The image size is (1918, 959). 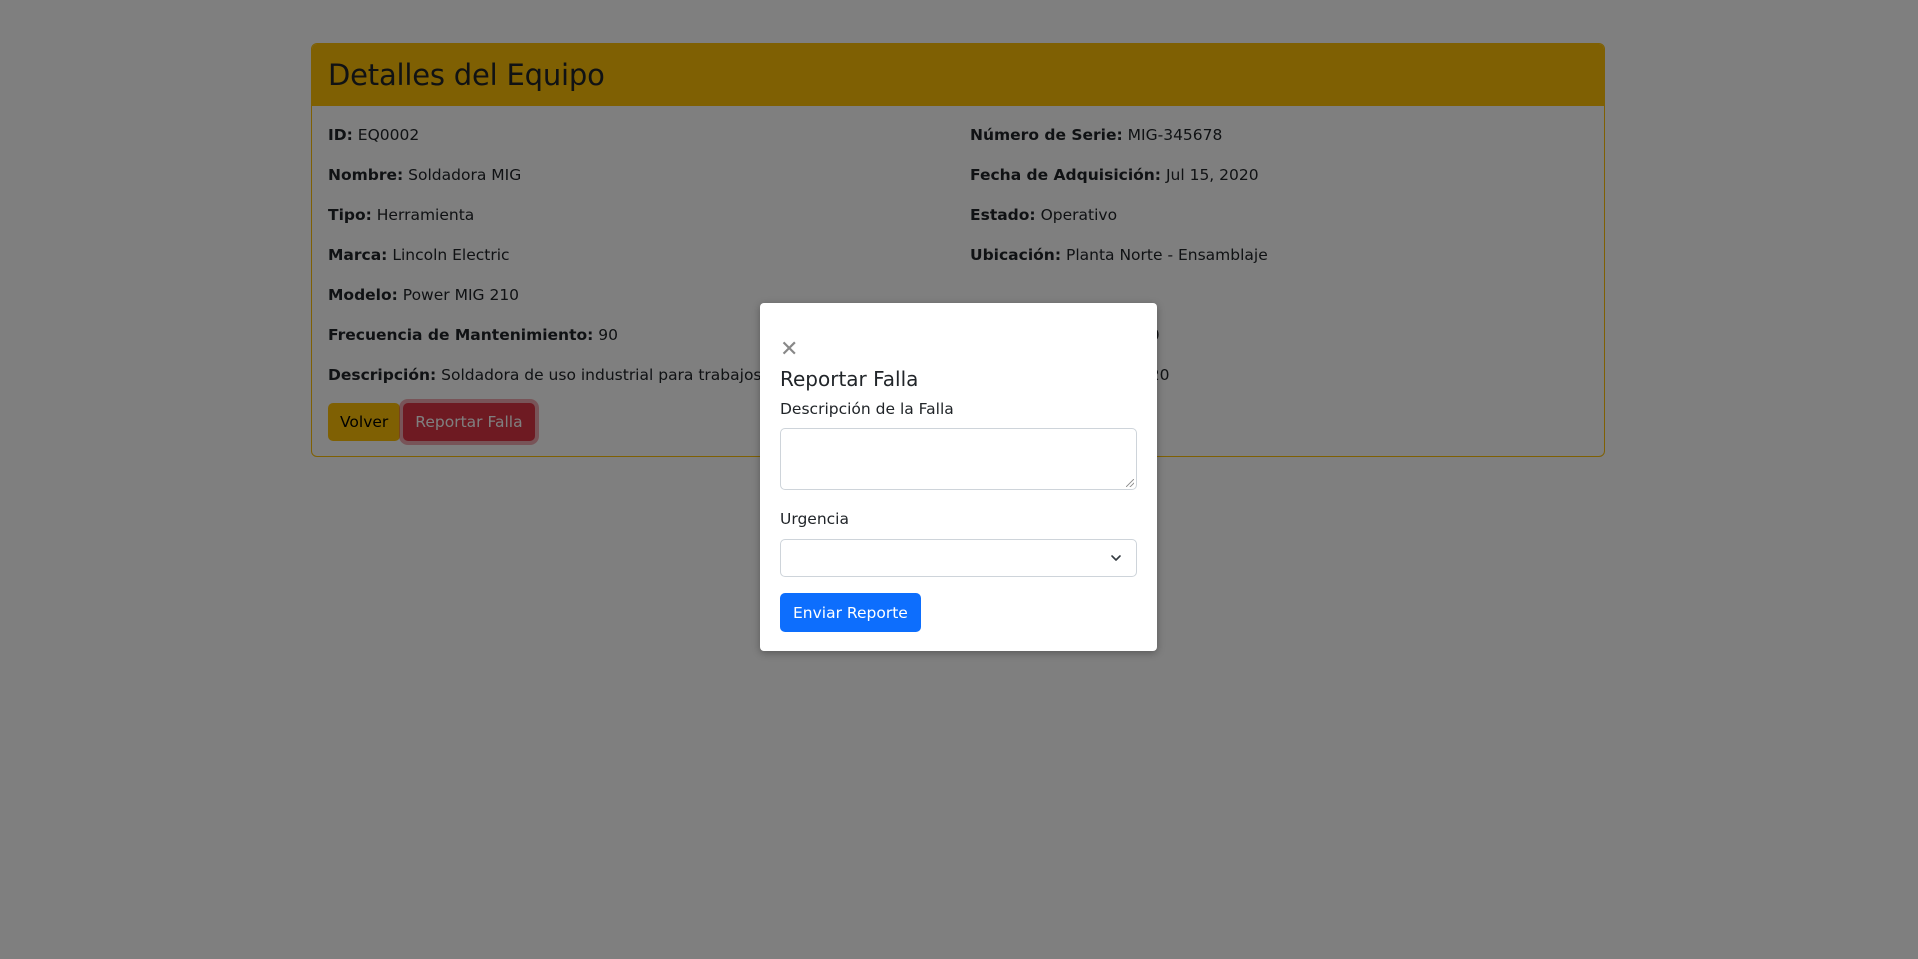 What do you see at coordinates (1116, 558) in the screenshot?
I see `chevron-down-icon` at bounding box center [1116, 558].